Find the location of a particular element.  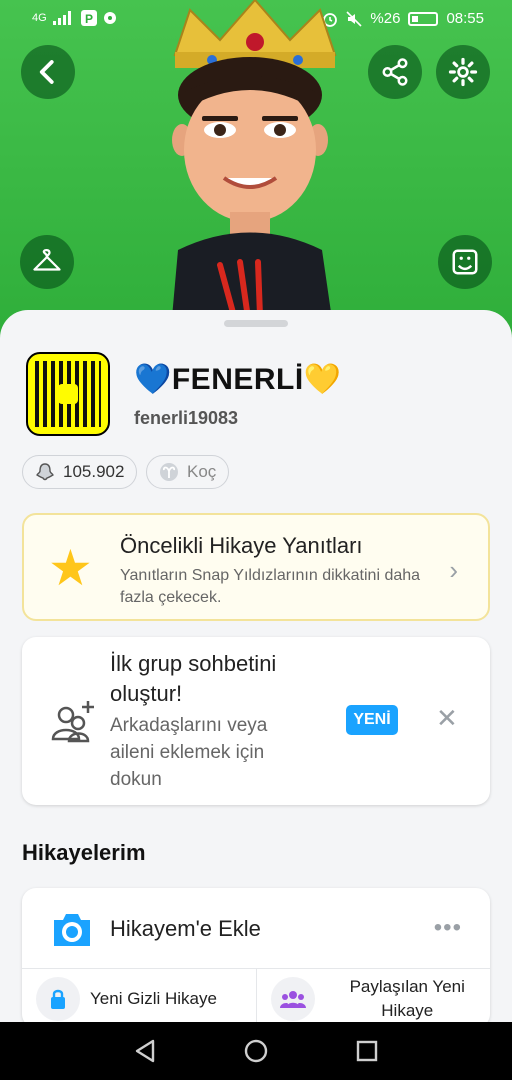

add-to-story-label: Hikayem'e Ekle is located at coordinates (185, 929).